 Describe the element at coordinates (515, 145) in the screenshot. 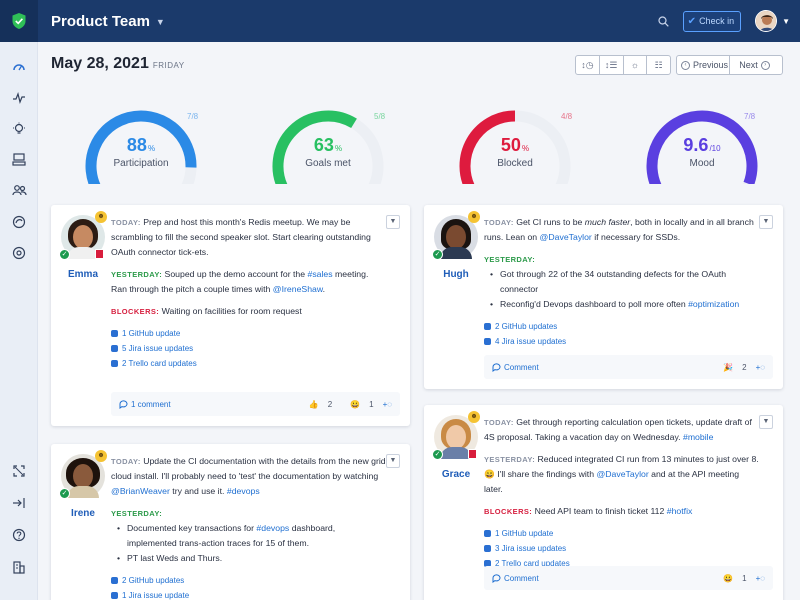

I see `gauge-value: 50%` at that location.